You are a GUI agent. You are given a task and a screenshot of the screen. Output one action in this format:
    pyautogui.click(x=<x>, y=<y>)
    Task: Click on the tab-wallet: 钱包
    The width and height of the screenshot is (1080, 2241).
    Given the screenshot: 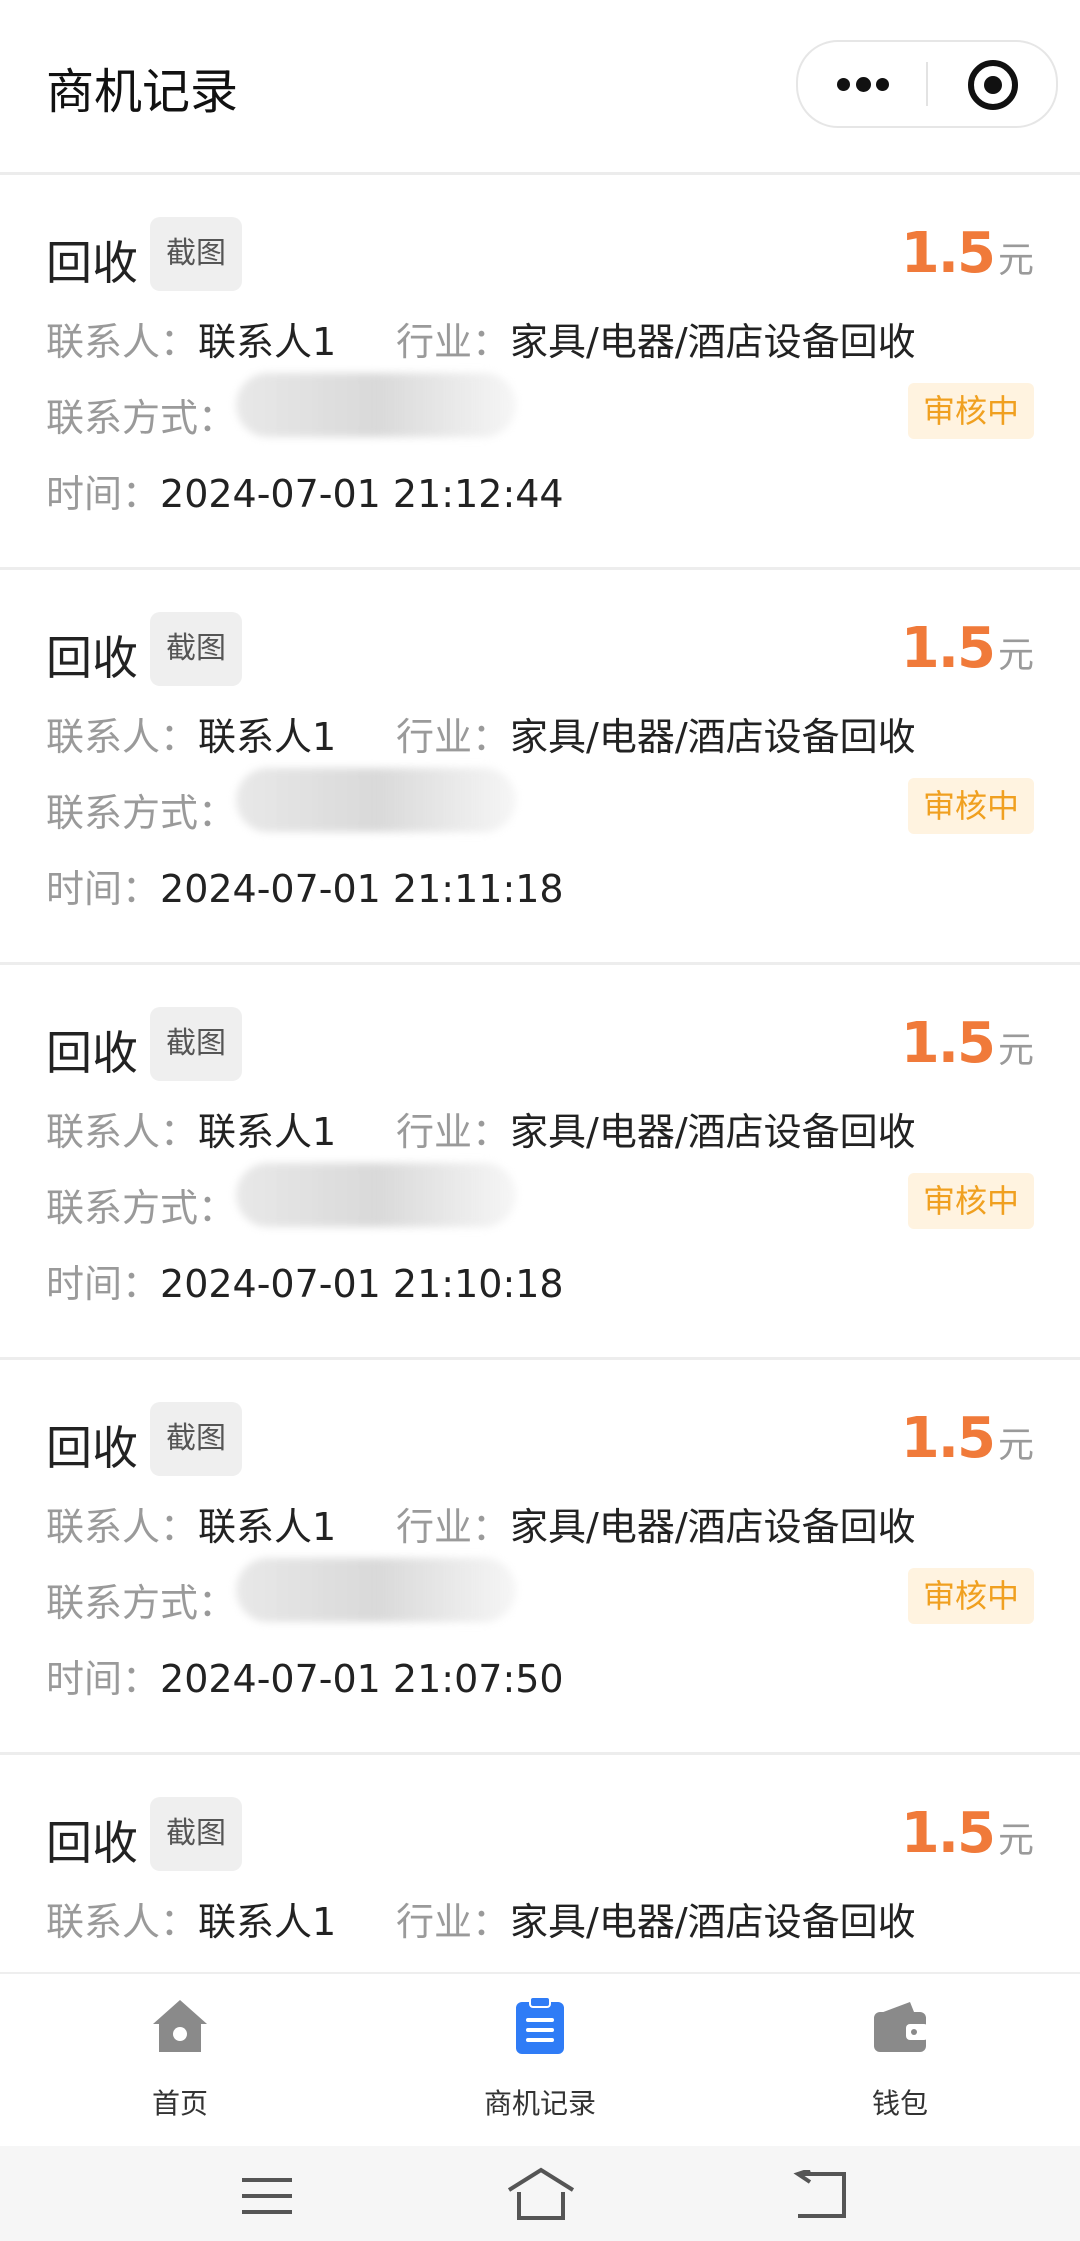 What is the action you would take?
    pyautogui.click(x=900, y=2061)
    